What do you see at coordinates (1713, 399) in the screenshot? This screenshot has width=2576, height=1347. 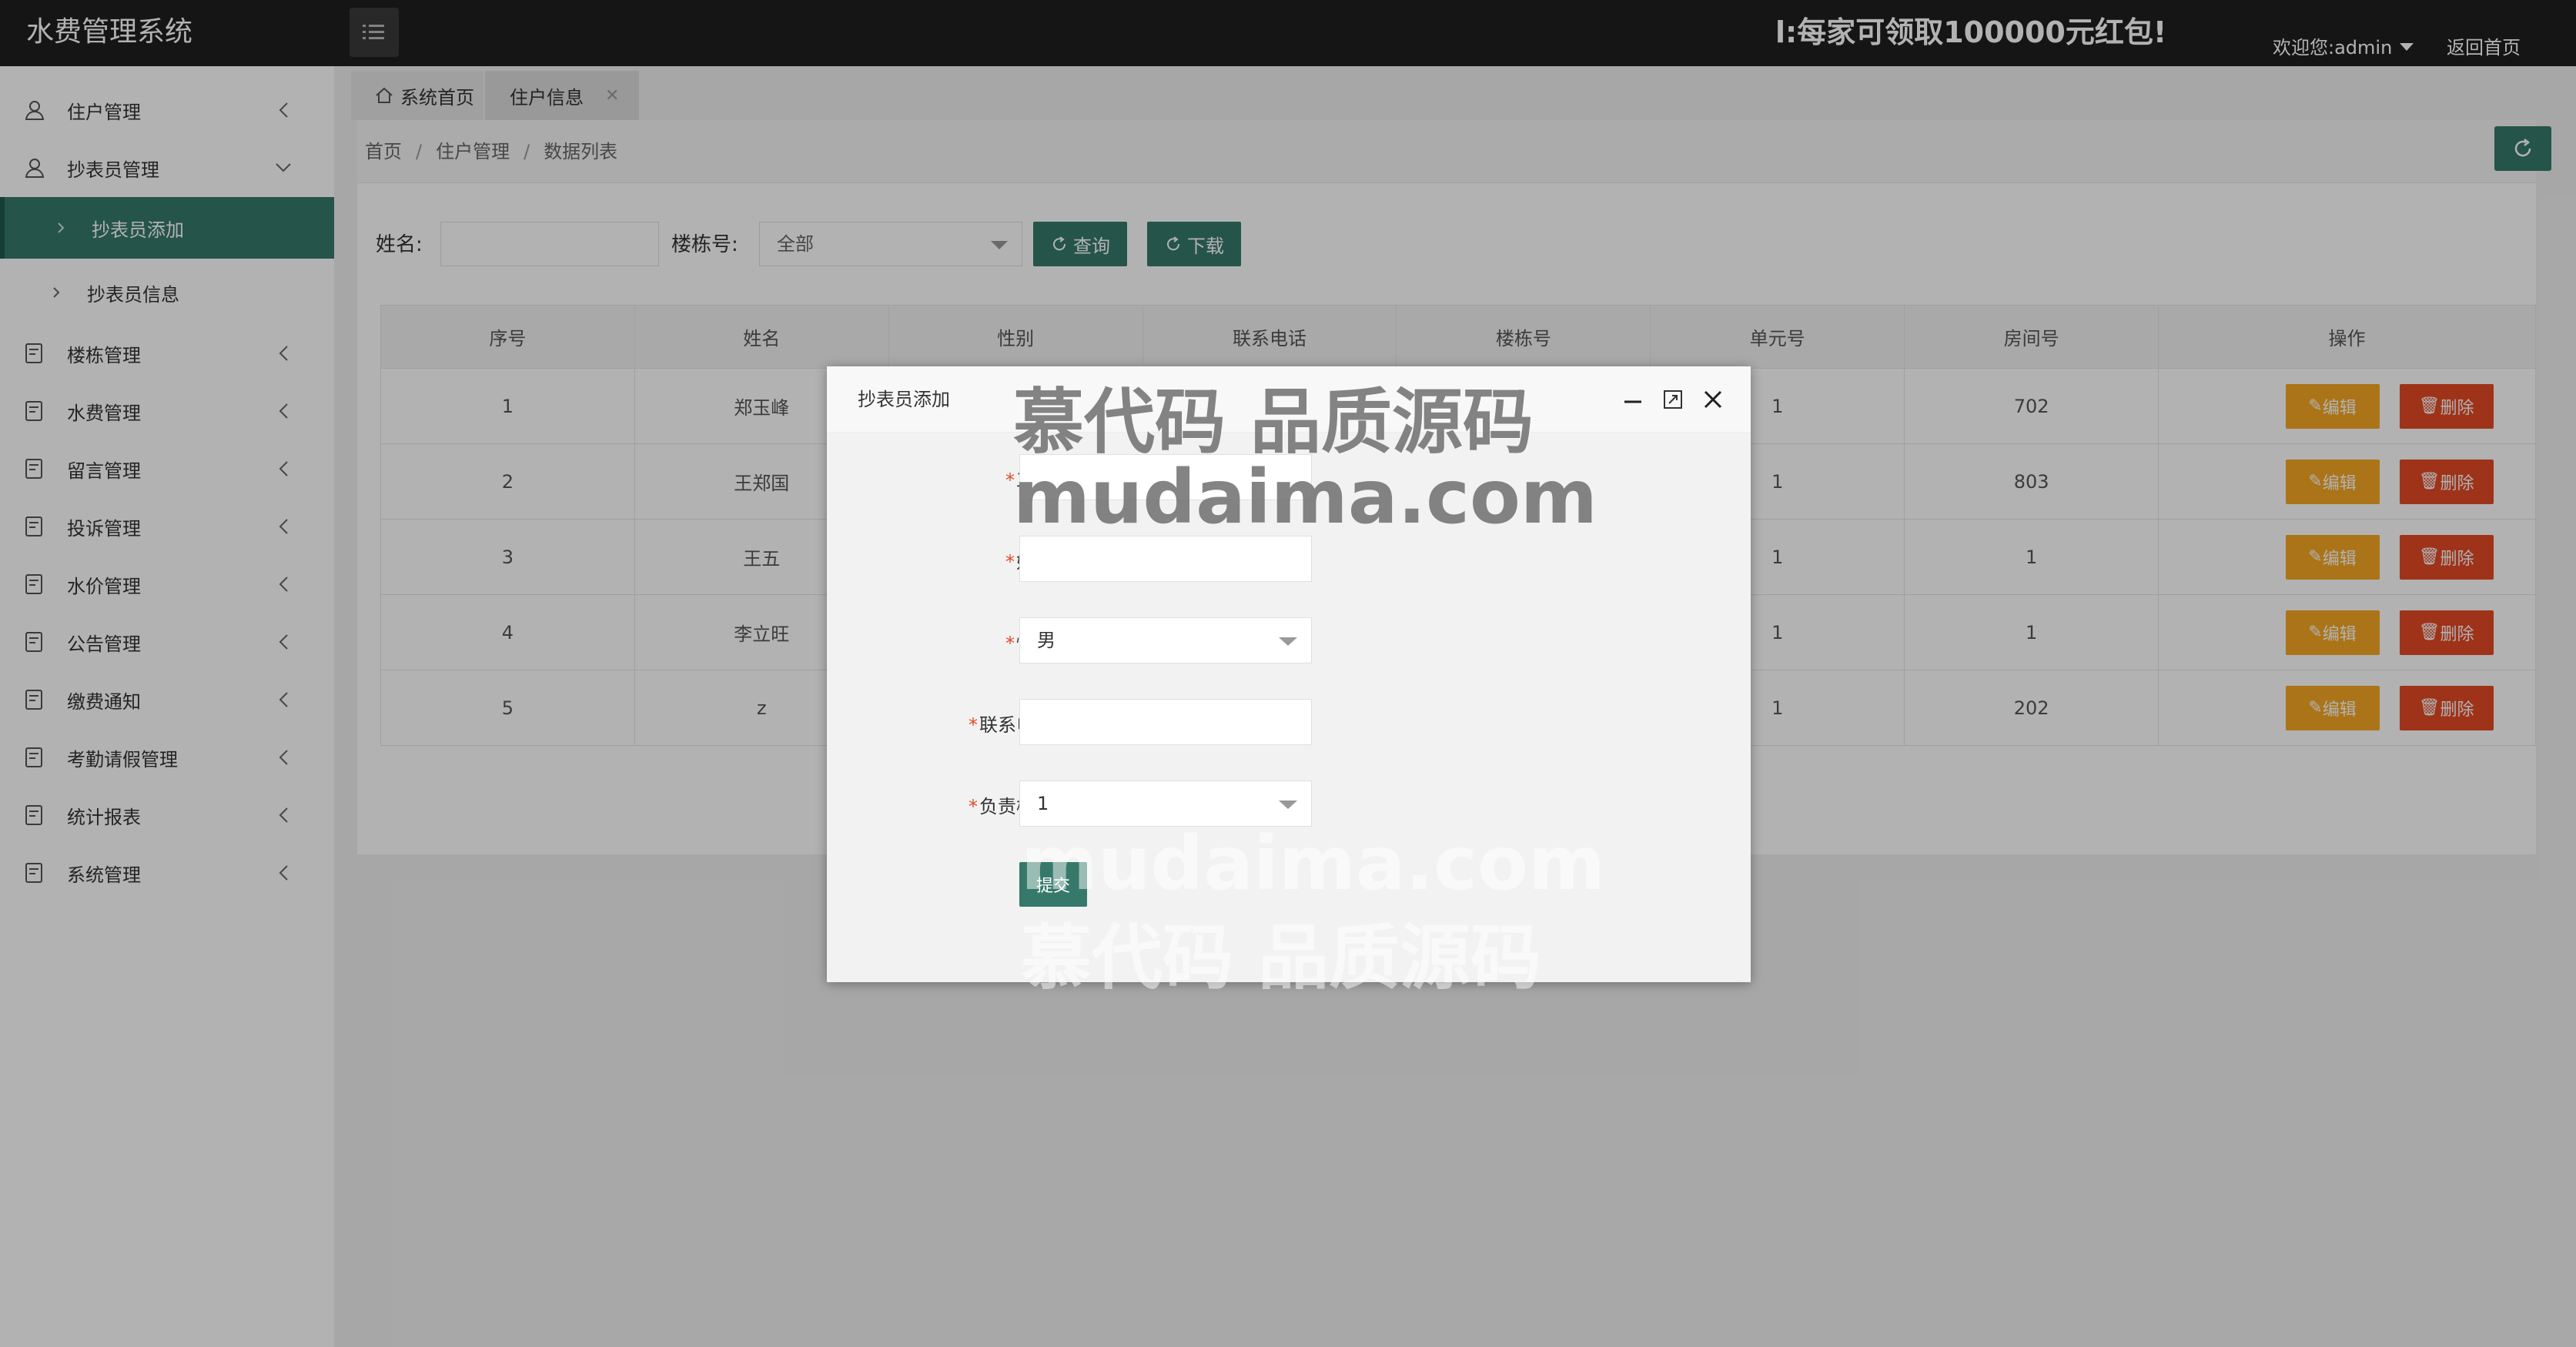 I see `close-icon` at bounding box center [1713, 399].